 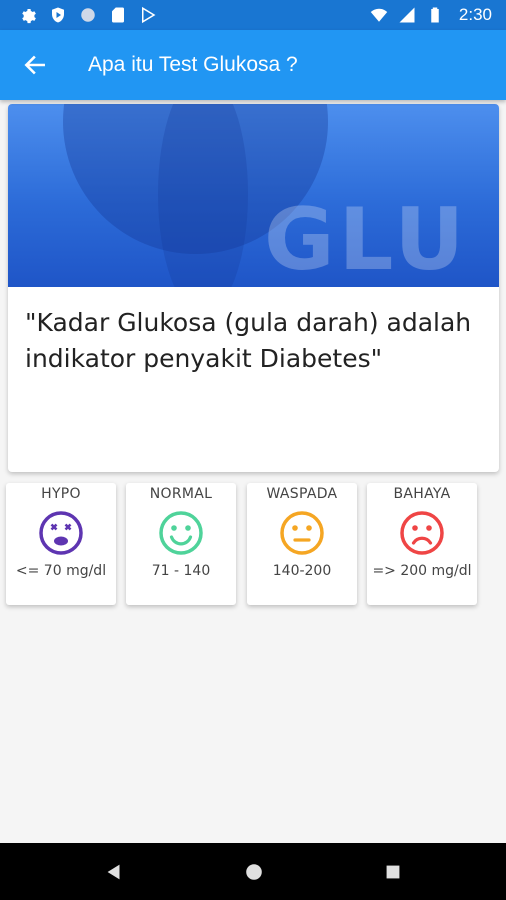 I want to click on navigation-bar, so click(x=253, y=871).